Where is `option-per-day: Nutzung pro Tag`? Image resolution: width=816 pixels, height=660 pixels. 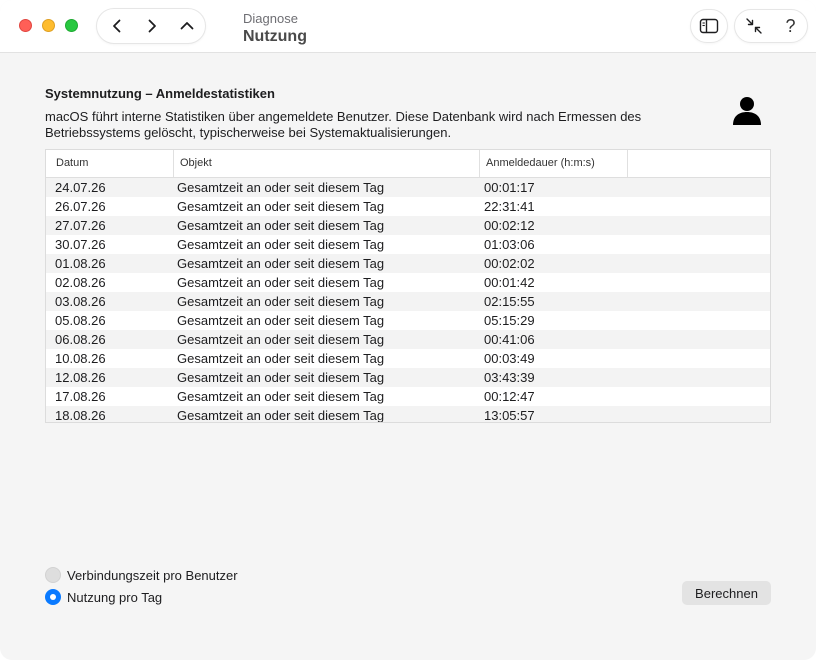
option-per-day: Nutzung pro Tag is located at coordinates (103, 597).